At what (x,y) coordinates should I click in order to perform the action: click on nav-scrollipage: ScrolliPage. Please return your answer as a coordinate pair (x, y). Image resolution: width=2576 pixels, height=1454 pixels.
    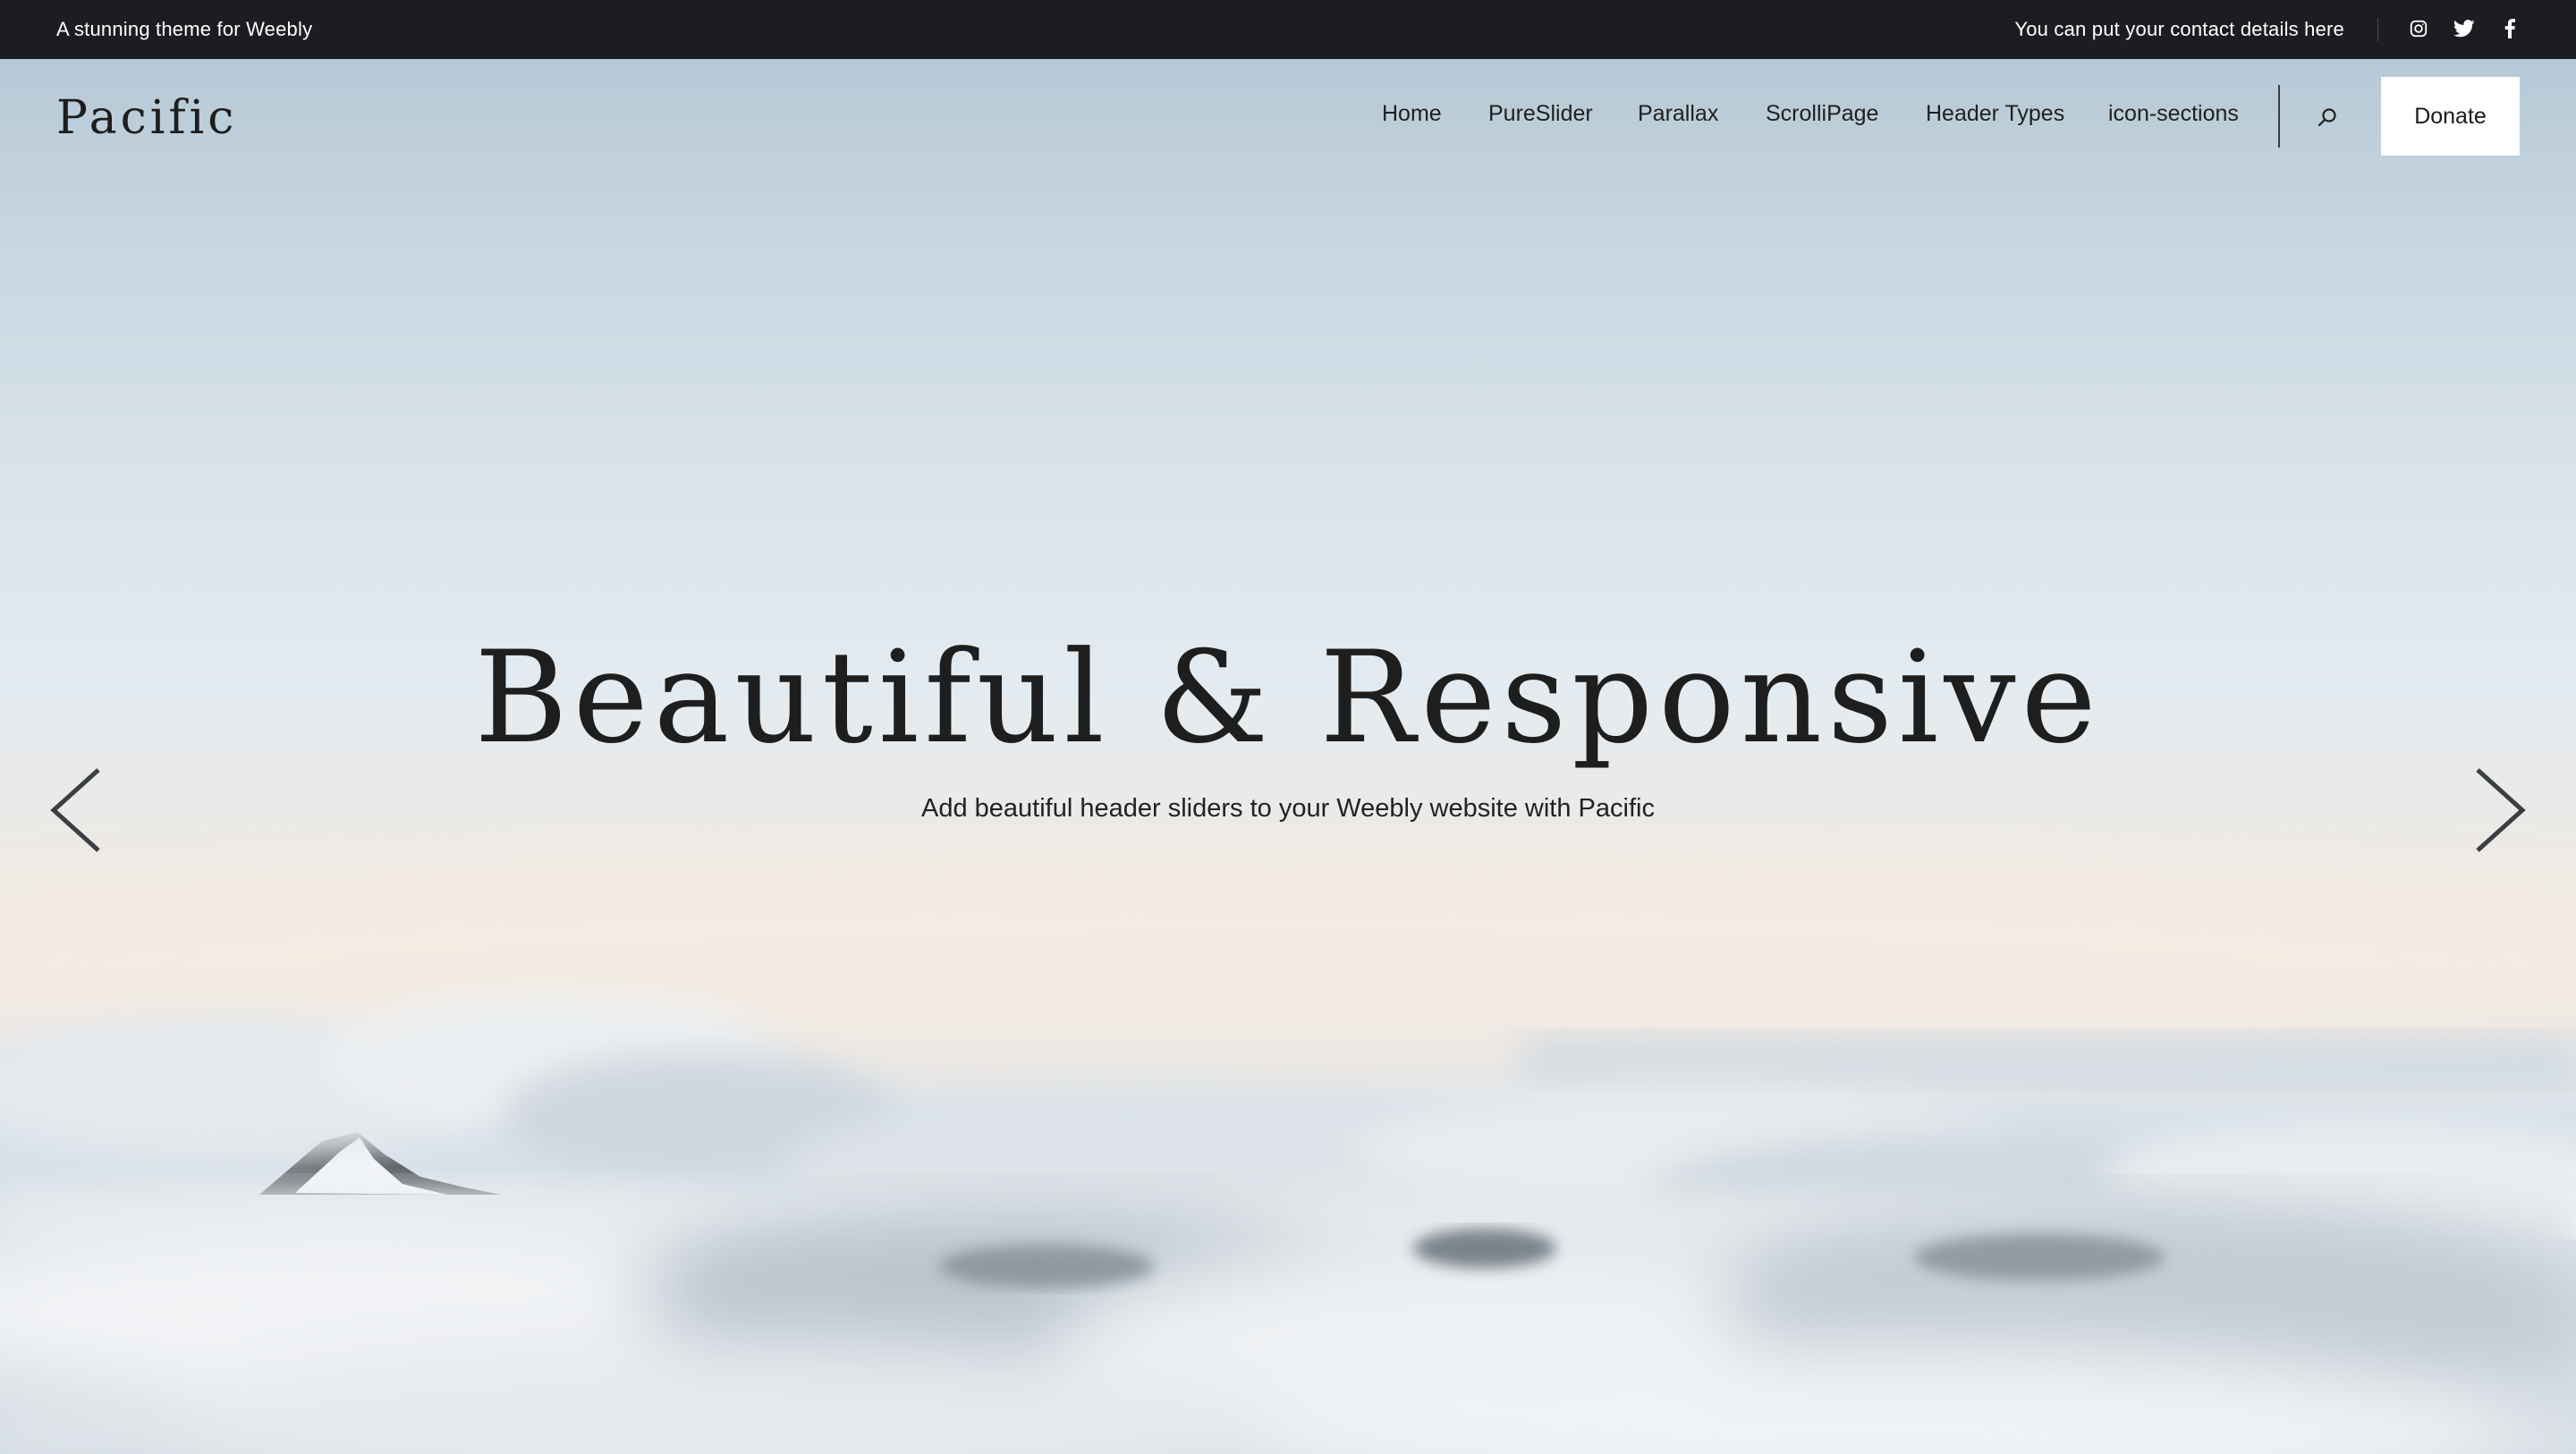
    Looking at the image, I should click on (1822, 114).